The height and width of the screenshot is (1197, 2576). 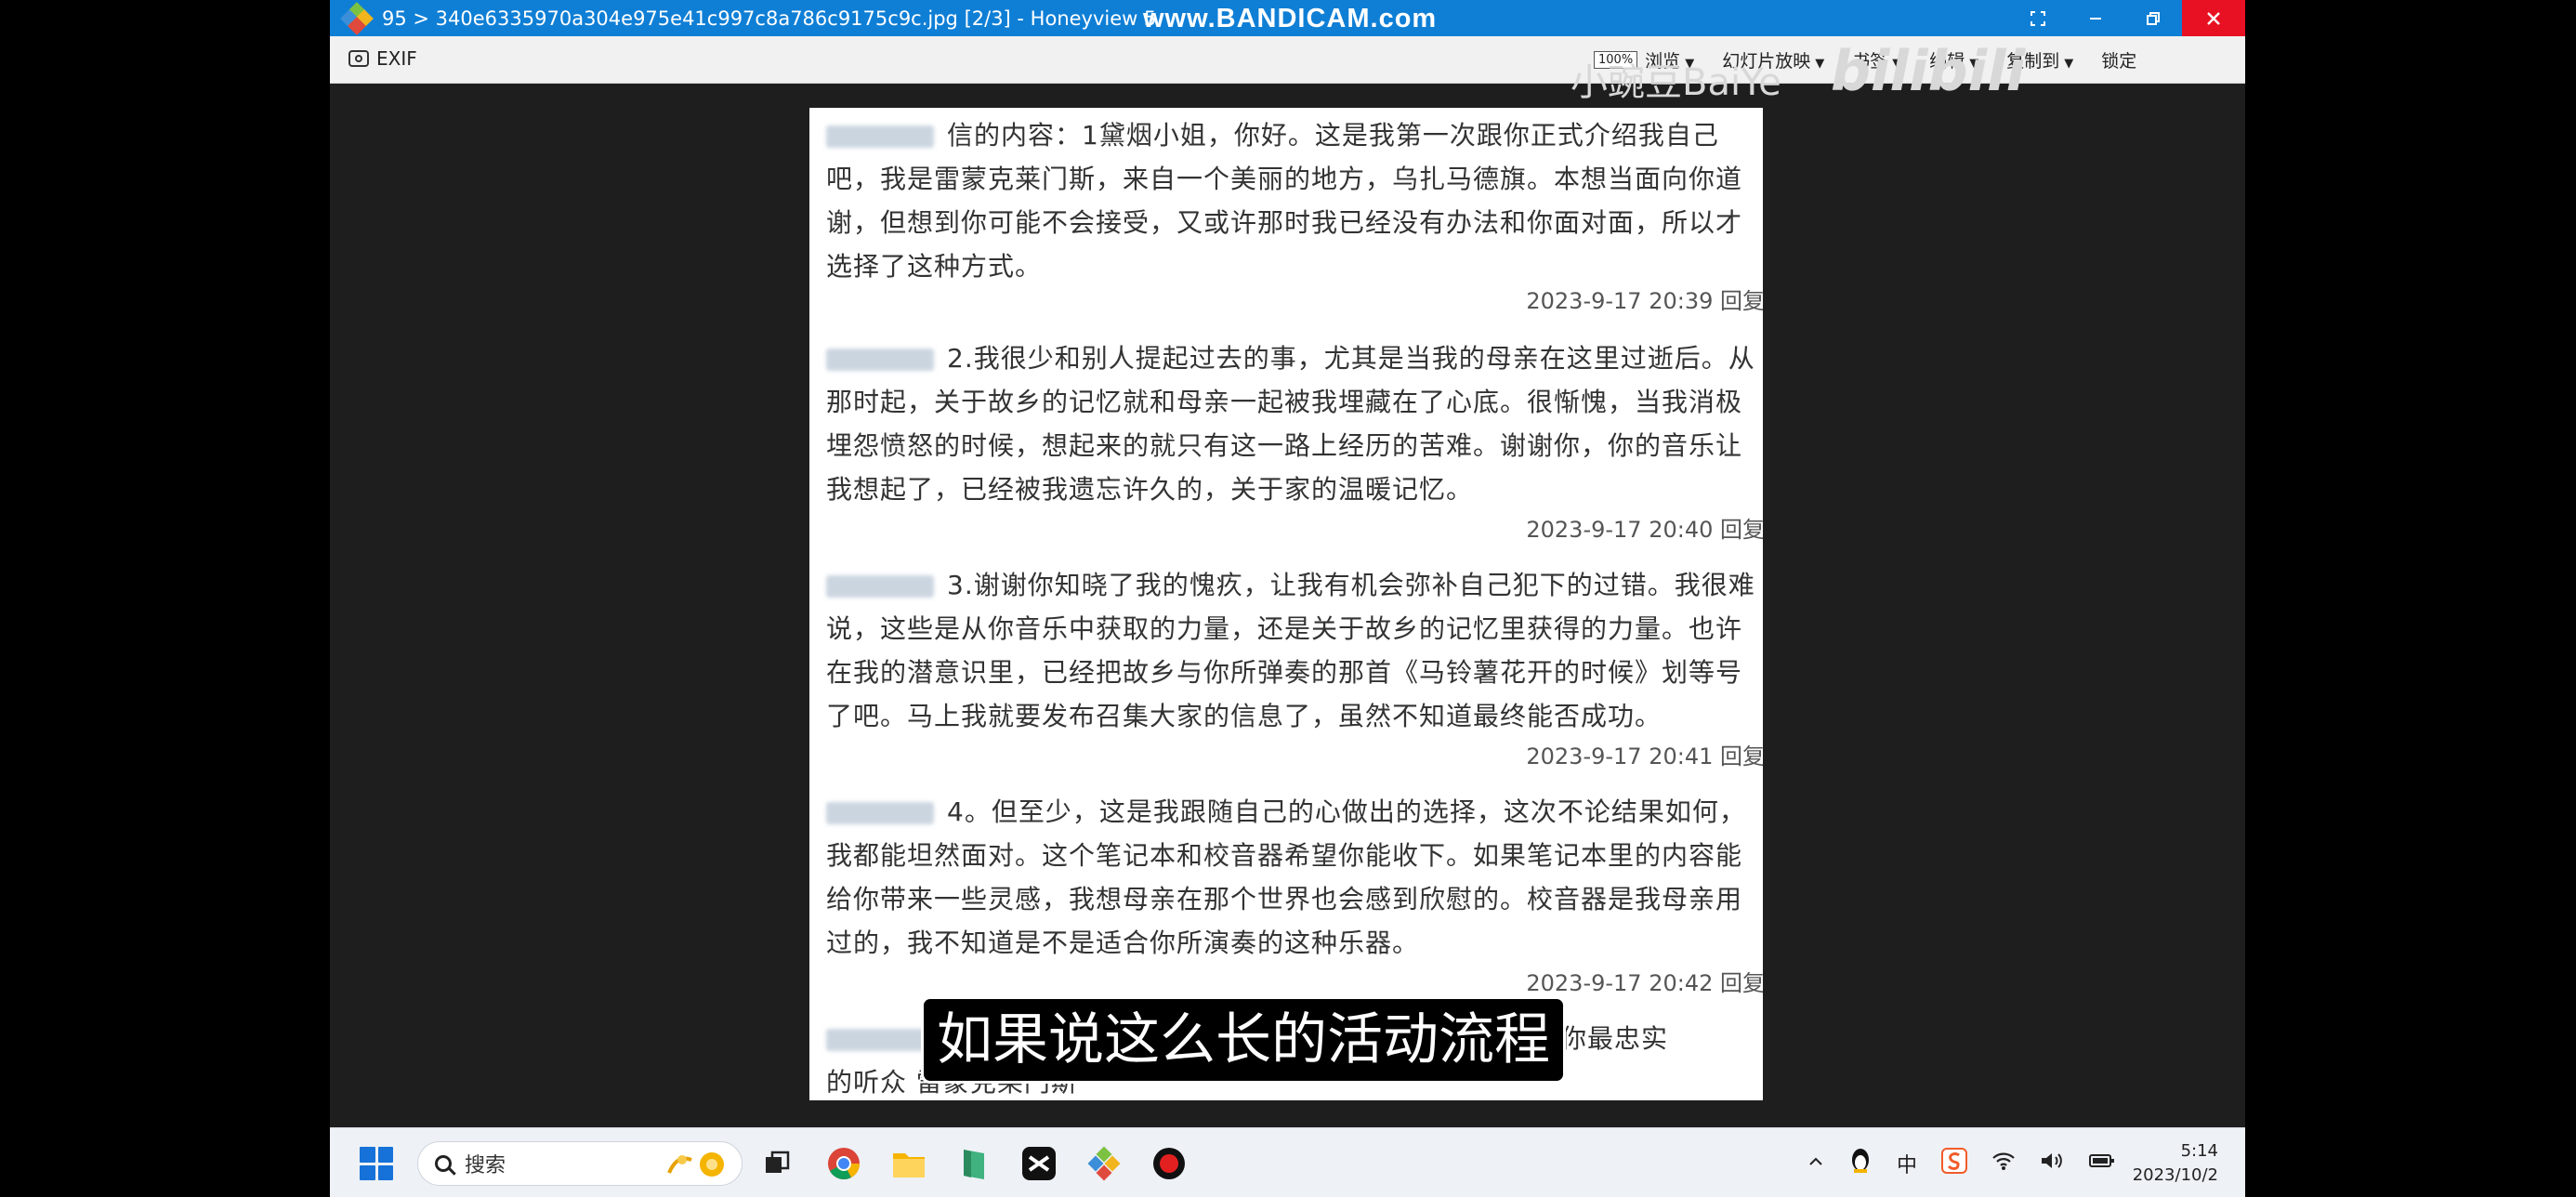 I want to click on camera-icon, so click(x=358, y=58).